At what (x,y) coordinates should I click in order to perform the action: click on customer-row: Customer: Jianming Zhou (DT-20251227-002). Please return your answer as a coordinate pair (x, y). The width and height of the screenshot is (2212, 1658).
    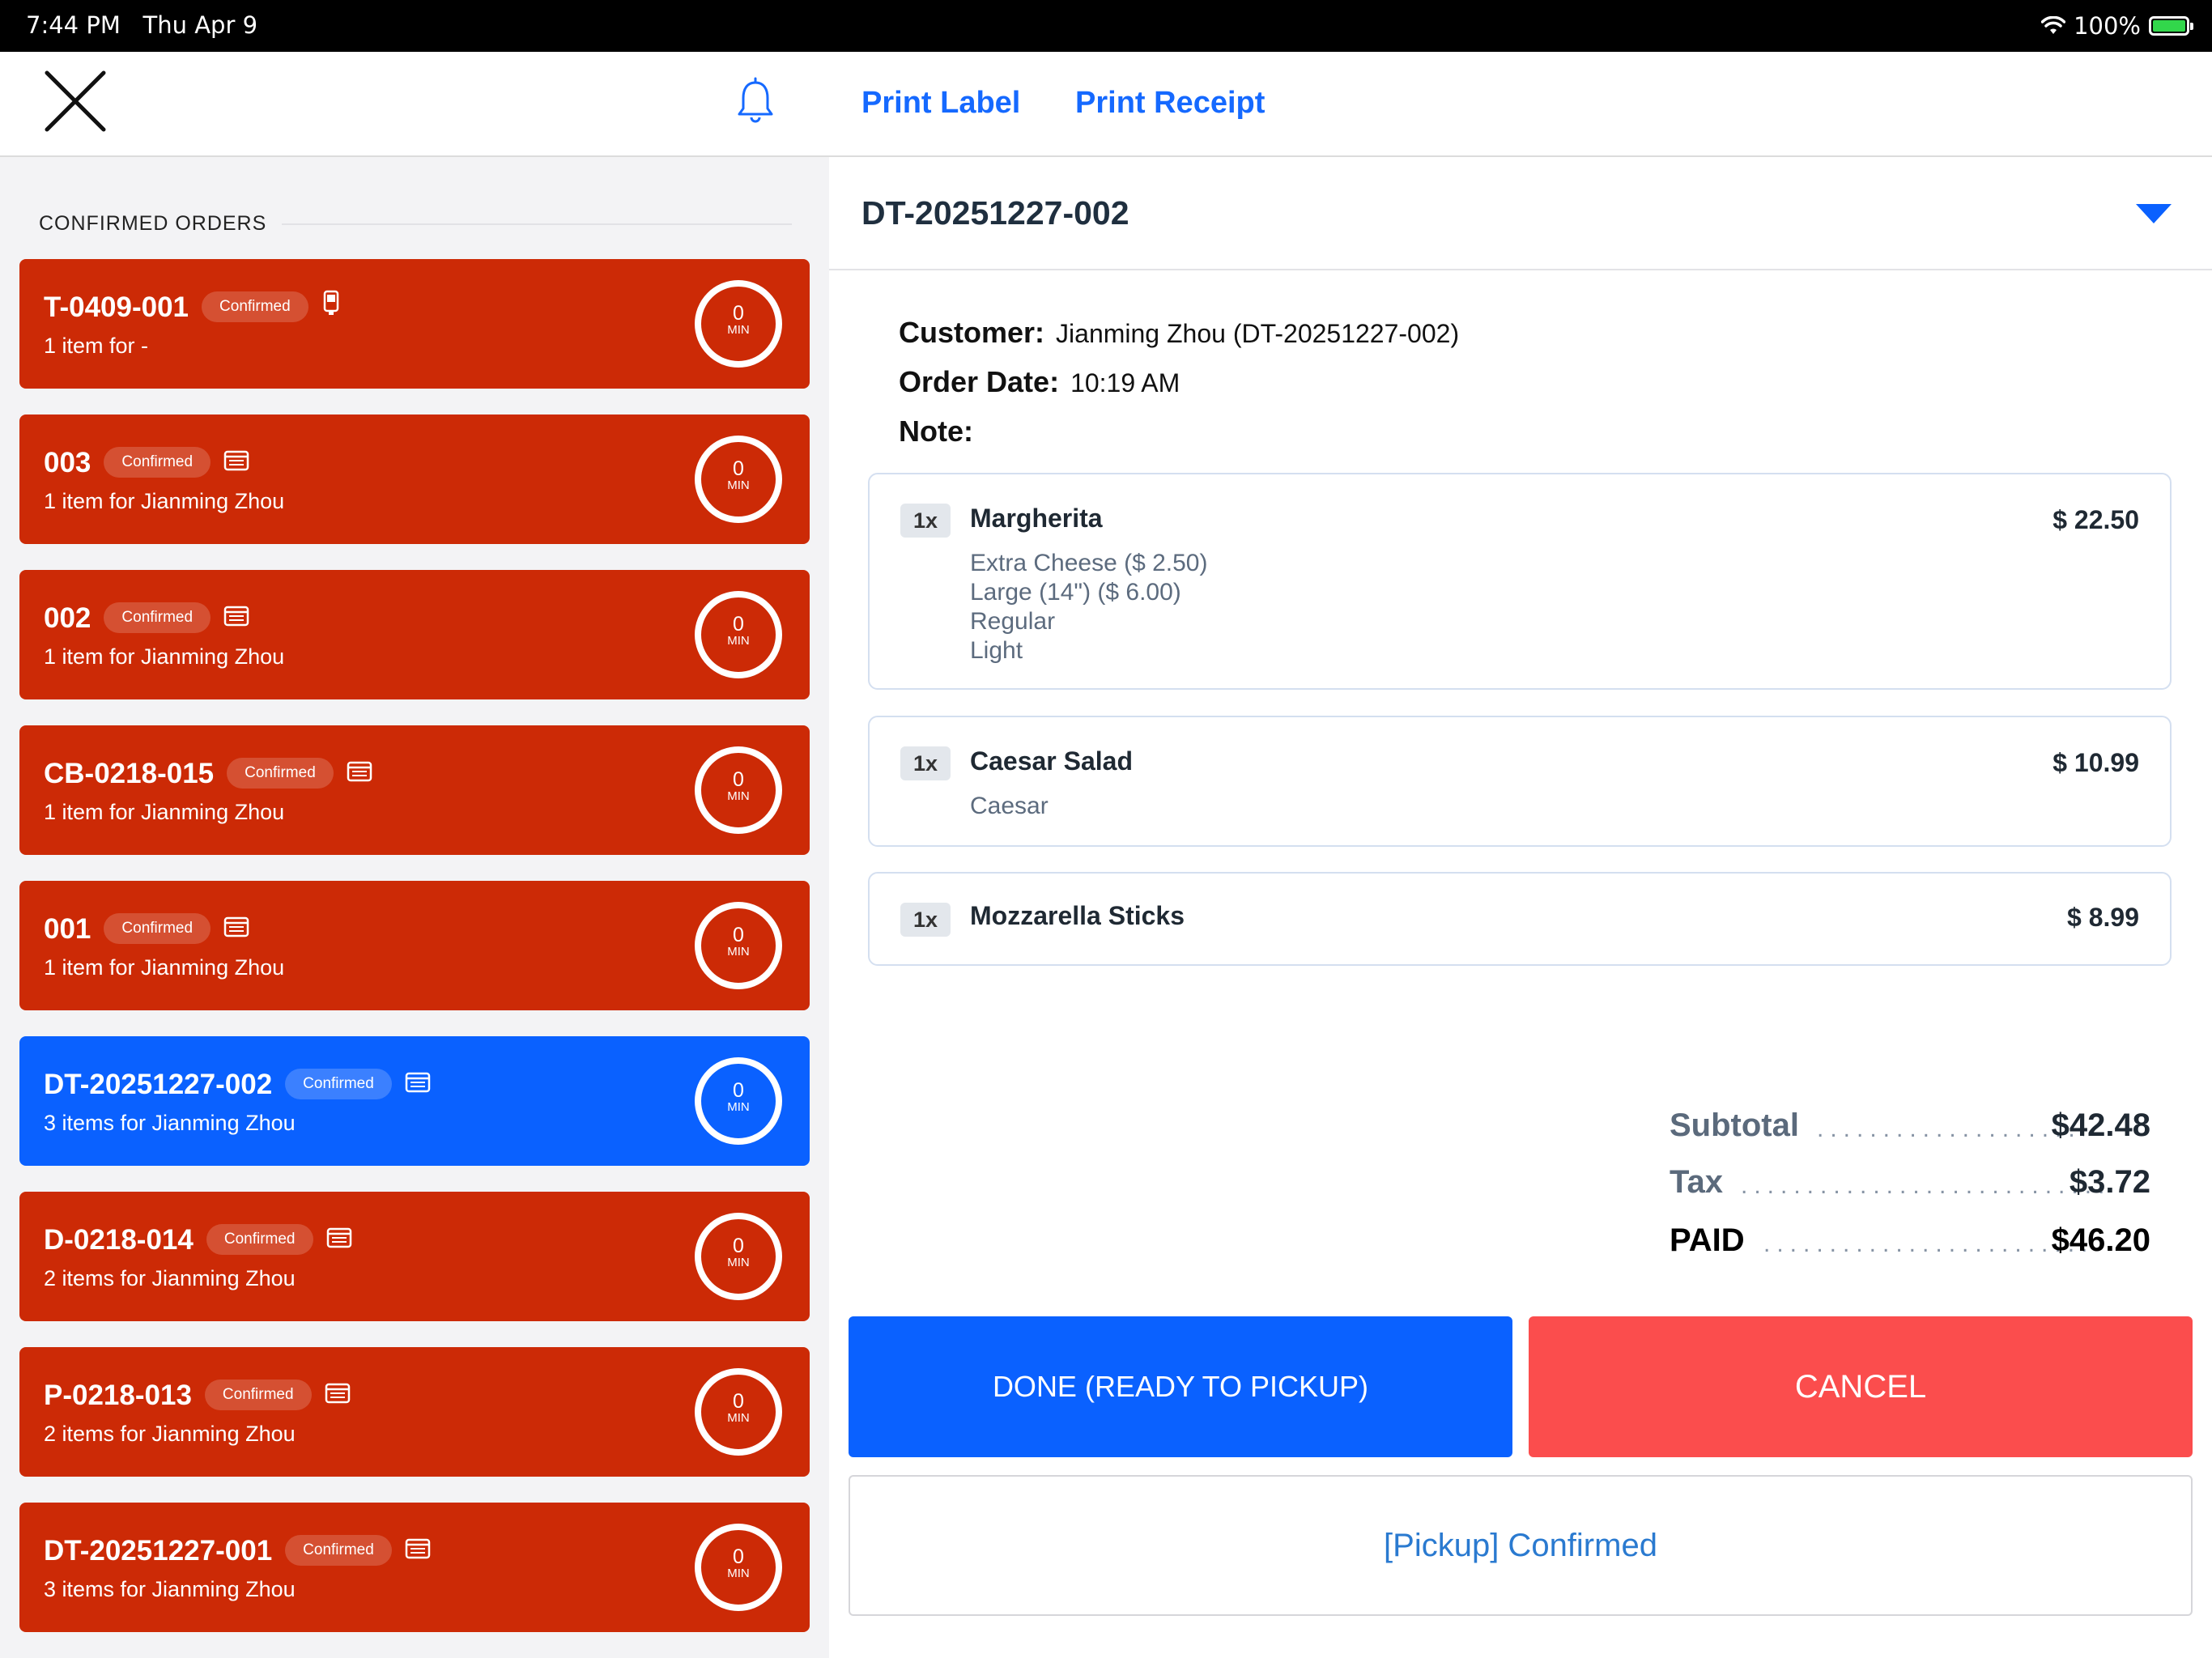
    Looking at the image, I should click on (1179, 333).